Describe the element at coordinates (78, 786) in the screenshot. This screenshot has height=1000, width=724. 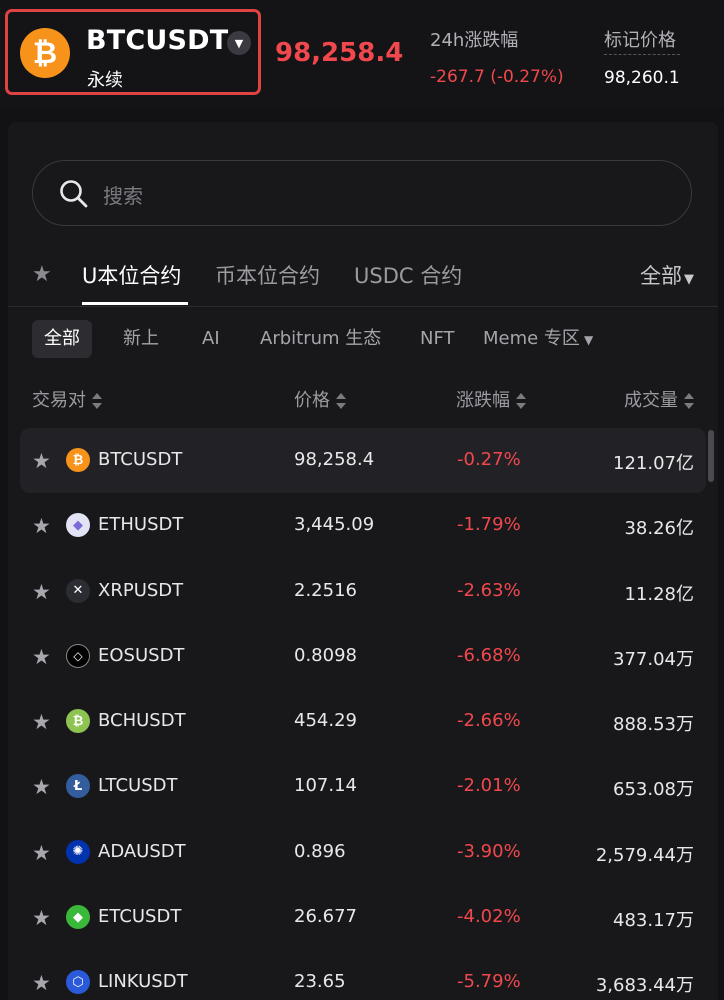
I see `litecoin-icon: Ł` at that location.